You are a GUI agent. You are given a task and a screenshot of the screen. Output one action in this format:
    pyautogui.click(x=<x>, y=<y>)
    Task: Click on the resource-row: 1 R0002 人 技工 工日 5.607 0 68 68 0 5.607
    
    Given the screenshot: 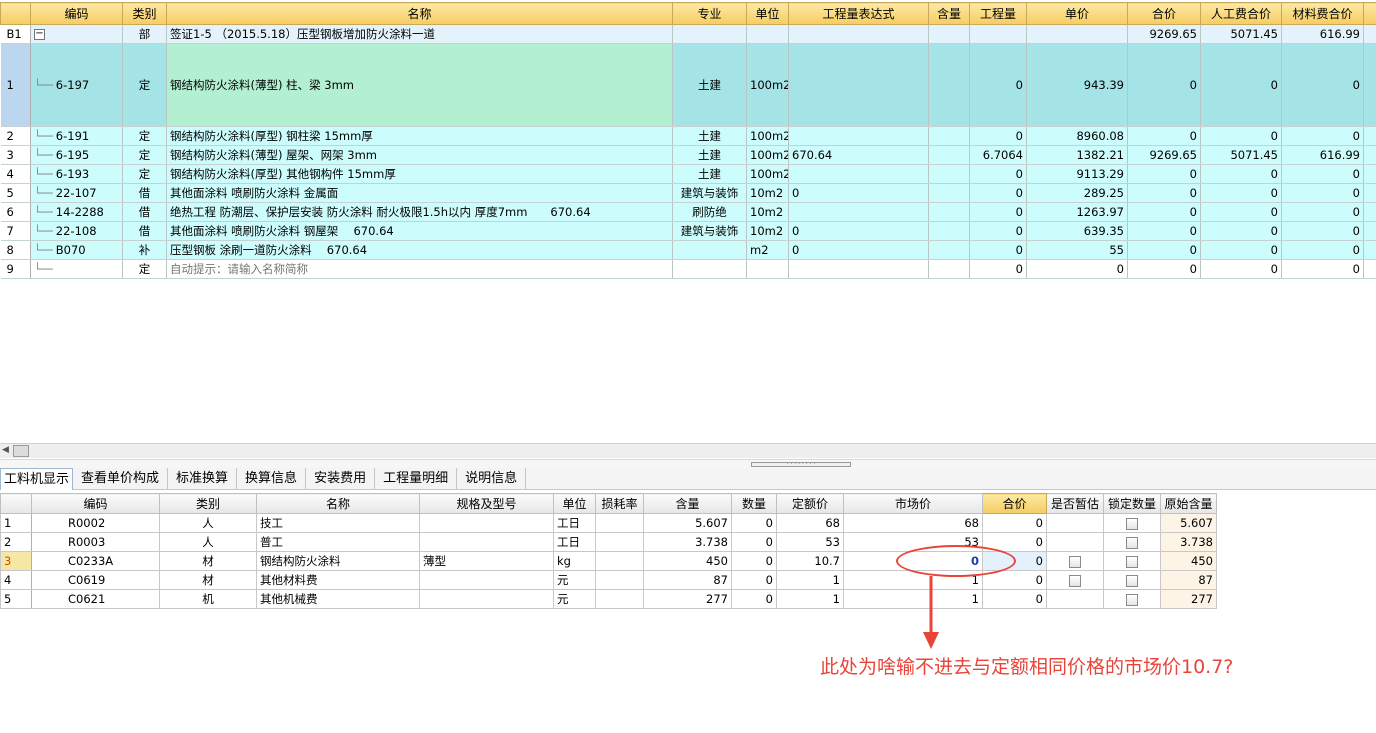 What is the action you would take?
    pyautogui.click(x=608, y=523)
    